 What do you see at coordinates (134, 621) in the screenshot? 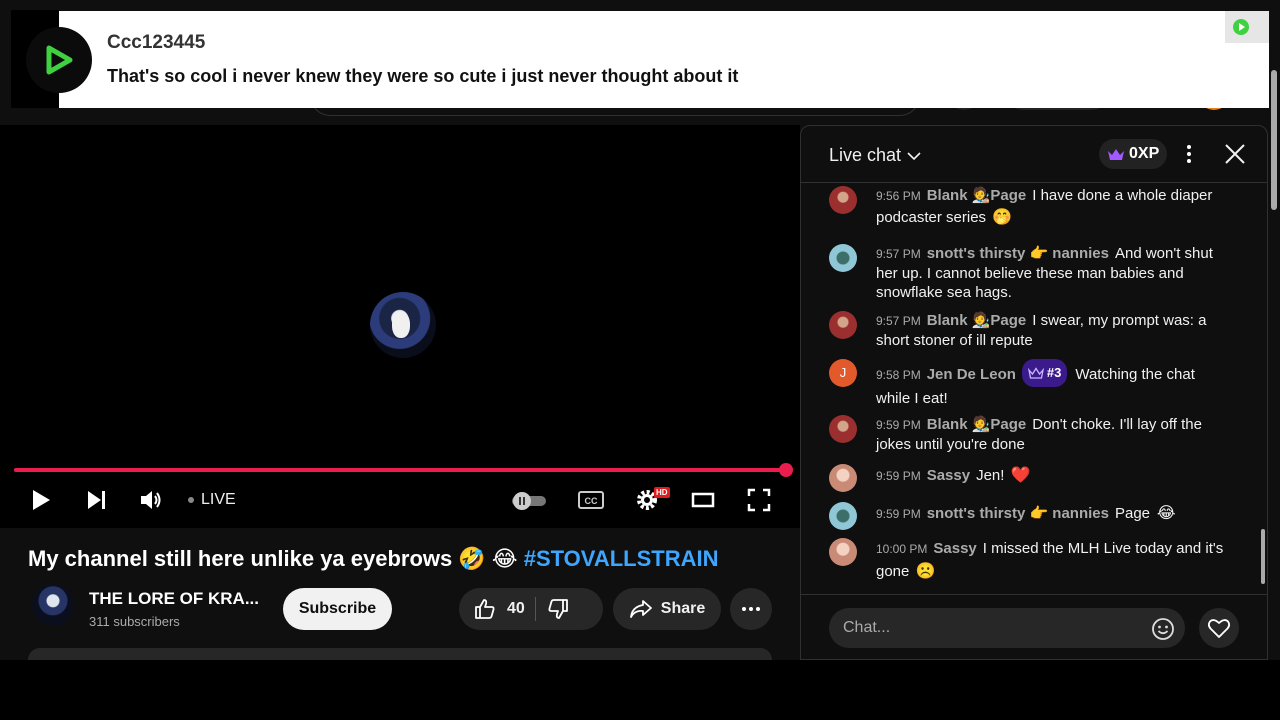
I see `subscriber-count: 311 subscribers` at bounding box center [134, 621].